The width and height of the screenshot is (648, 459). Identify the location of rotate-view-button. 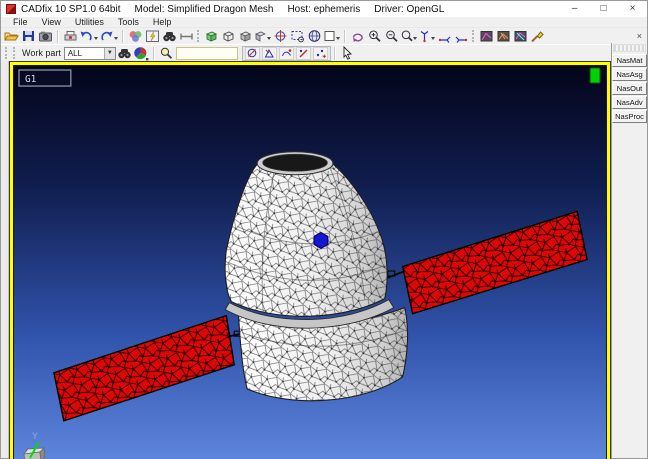
(357, 36).